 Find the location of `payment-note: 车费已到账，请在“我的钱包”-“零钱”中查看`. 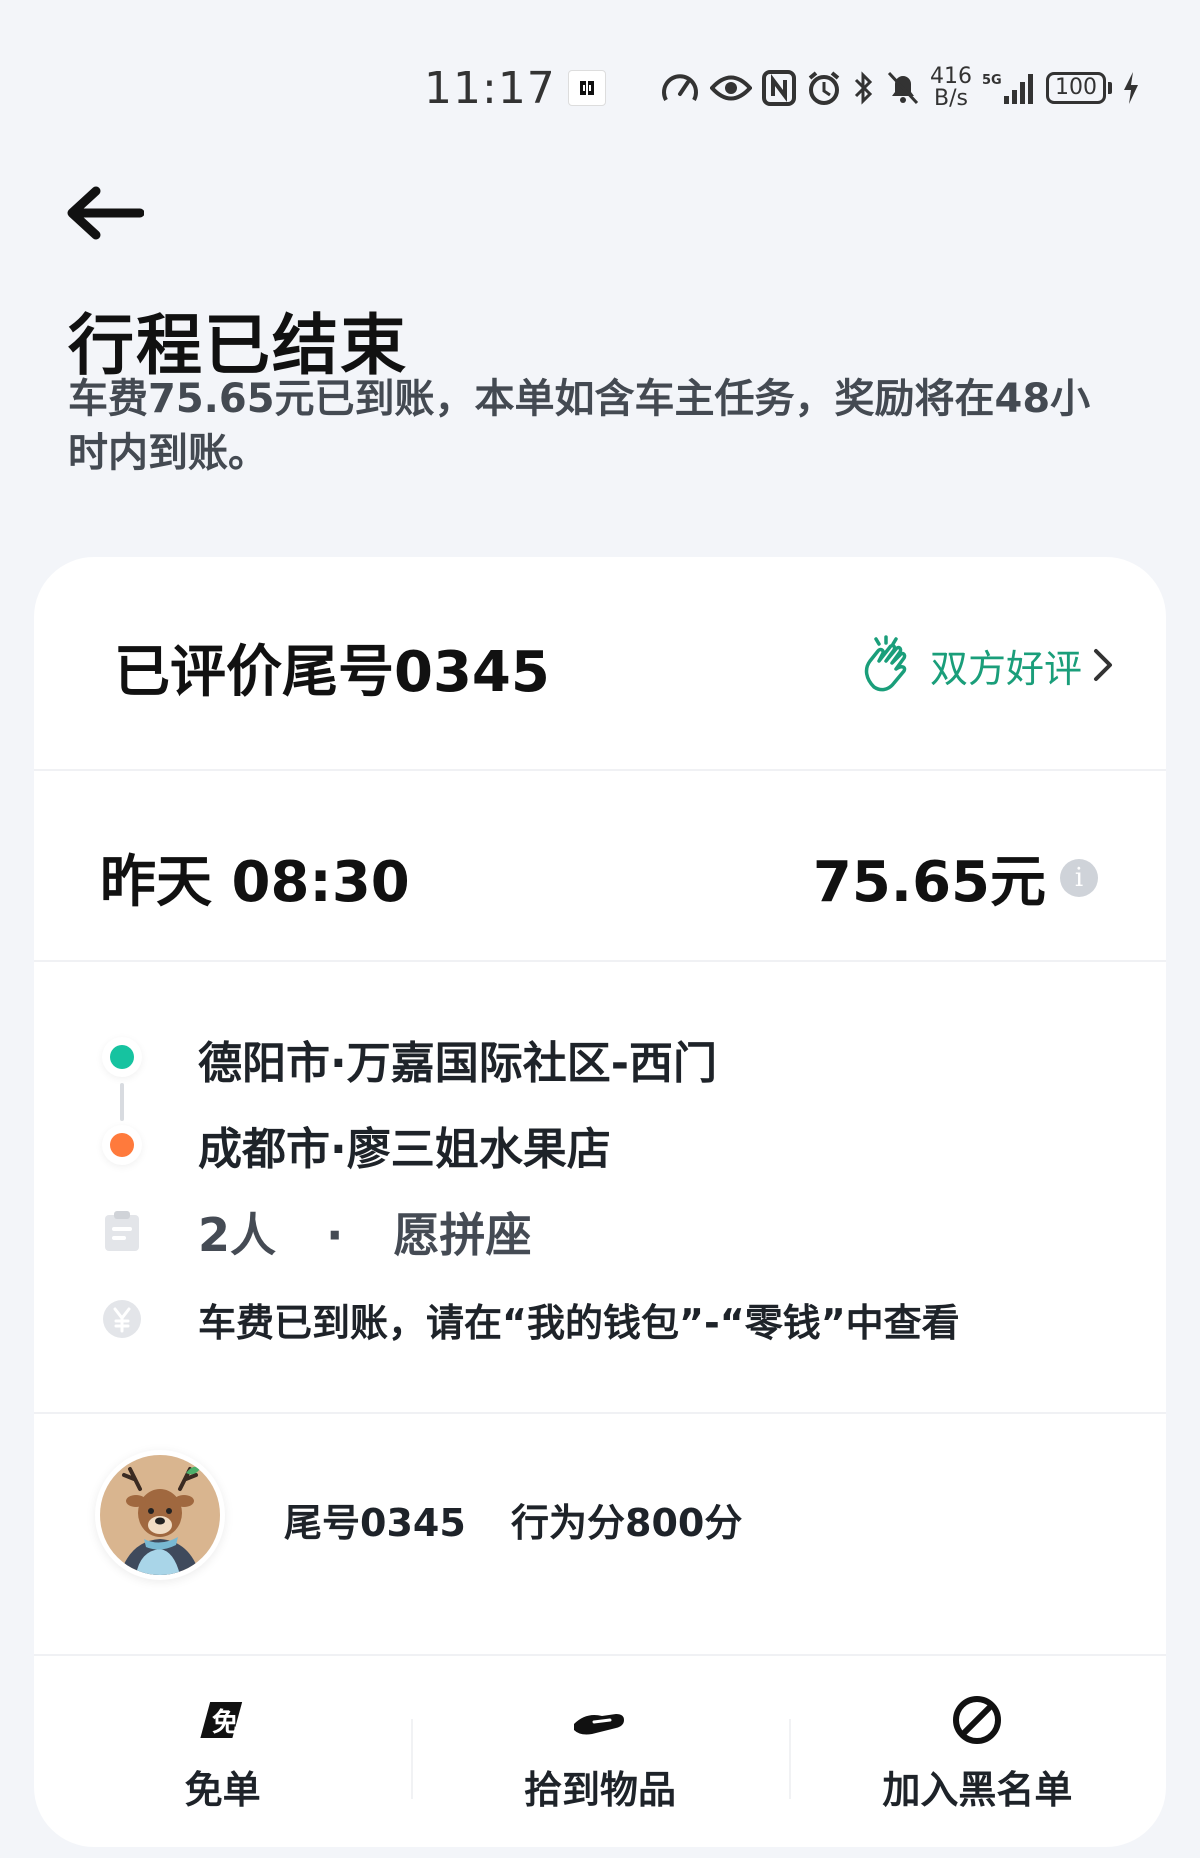

payment-note: 车费已到账，请在“我的钱包”-“零钱”中查看 is located at coordinates (579, 1323).